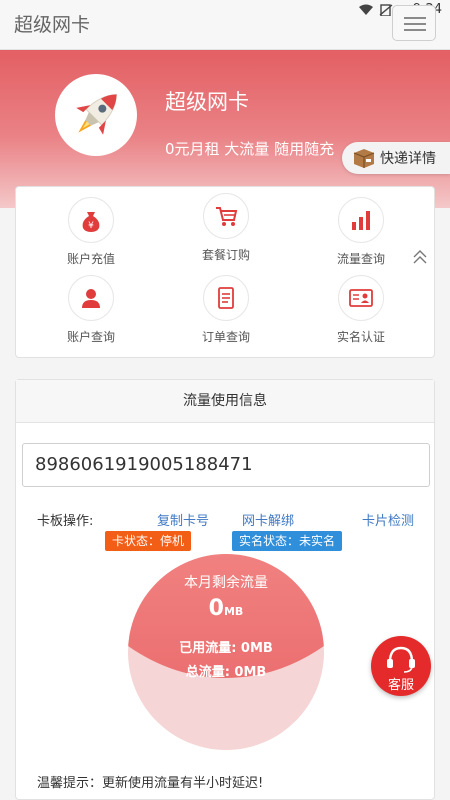 The height and width of the screenshot is (800, 450). Describe the element at coordinates (226, 310) in the screenshot. I see `menu-item-order-query: 订单查询` at that location.